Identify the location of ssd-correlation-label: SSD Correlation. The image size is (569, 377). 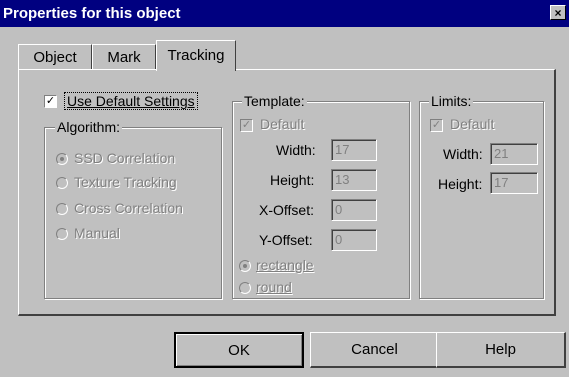
(125, 158).